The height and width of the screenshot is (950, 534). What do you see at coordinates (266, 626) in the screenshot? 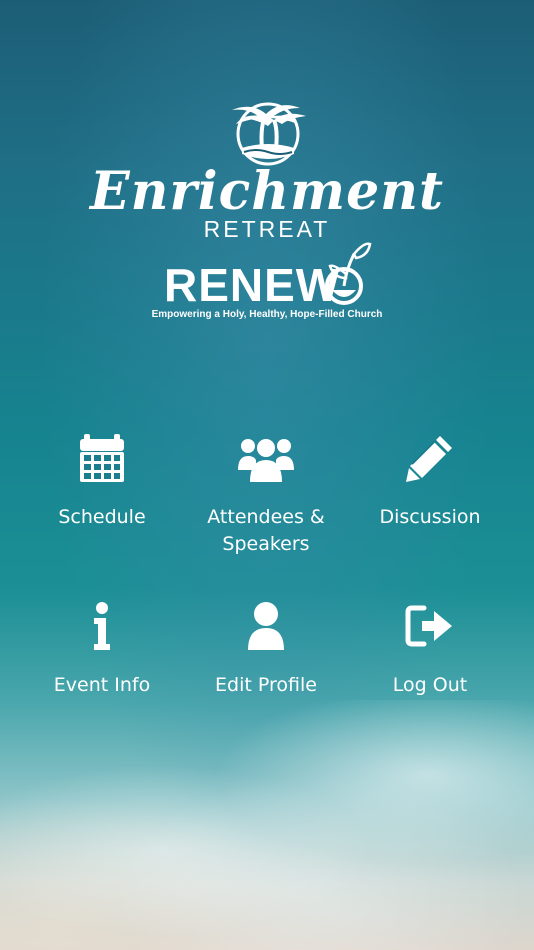
I see `user-icon` at bounding box center [266, 626].